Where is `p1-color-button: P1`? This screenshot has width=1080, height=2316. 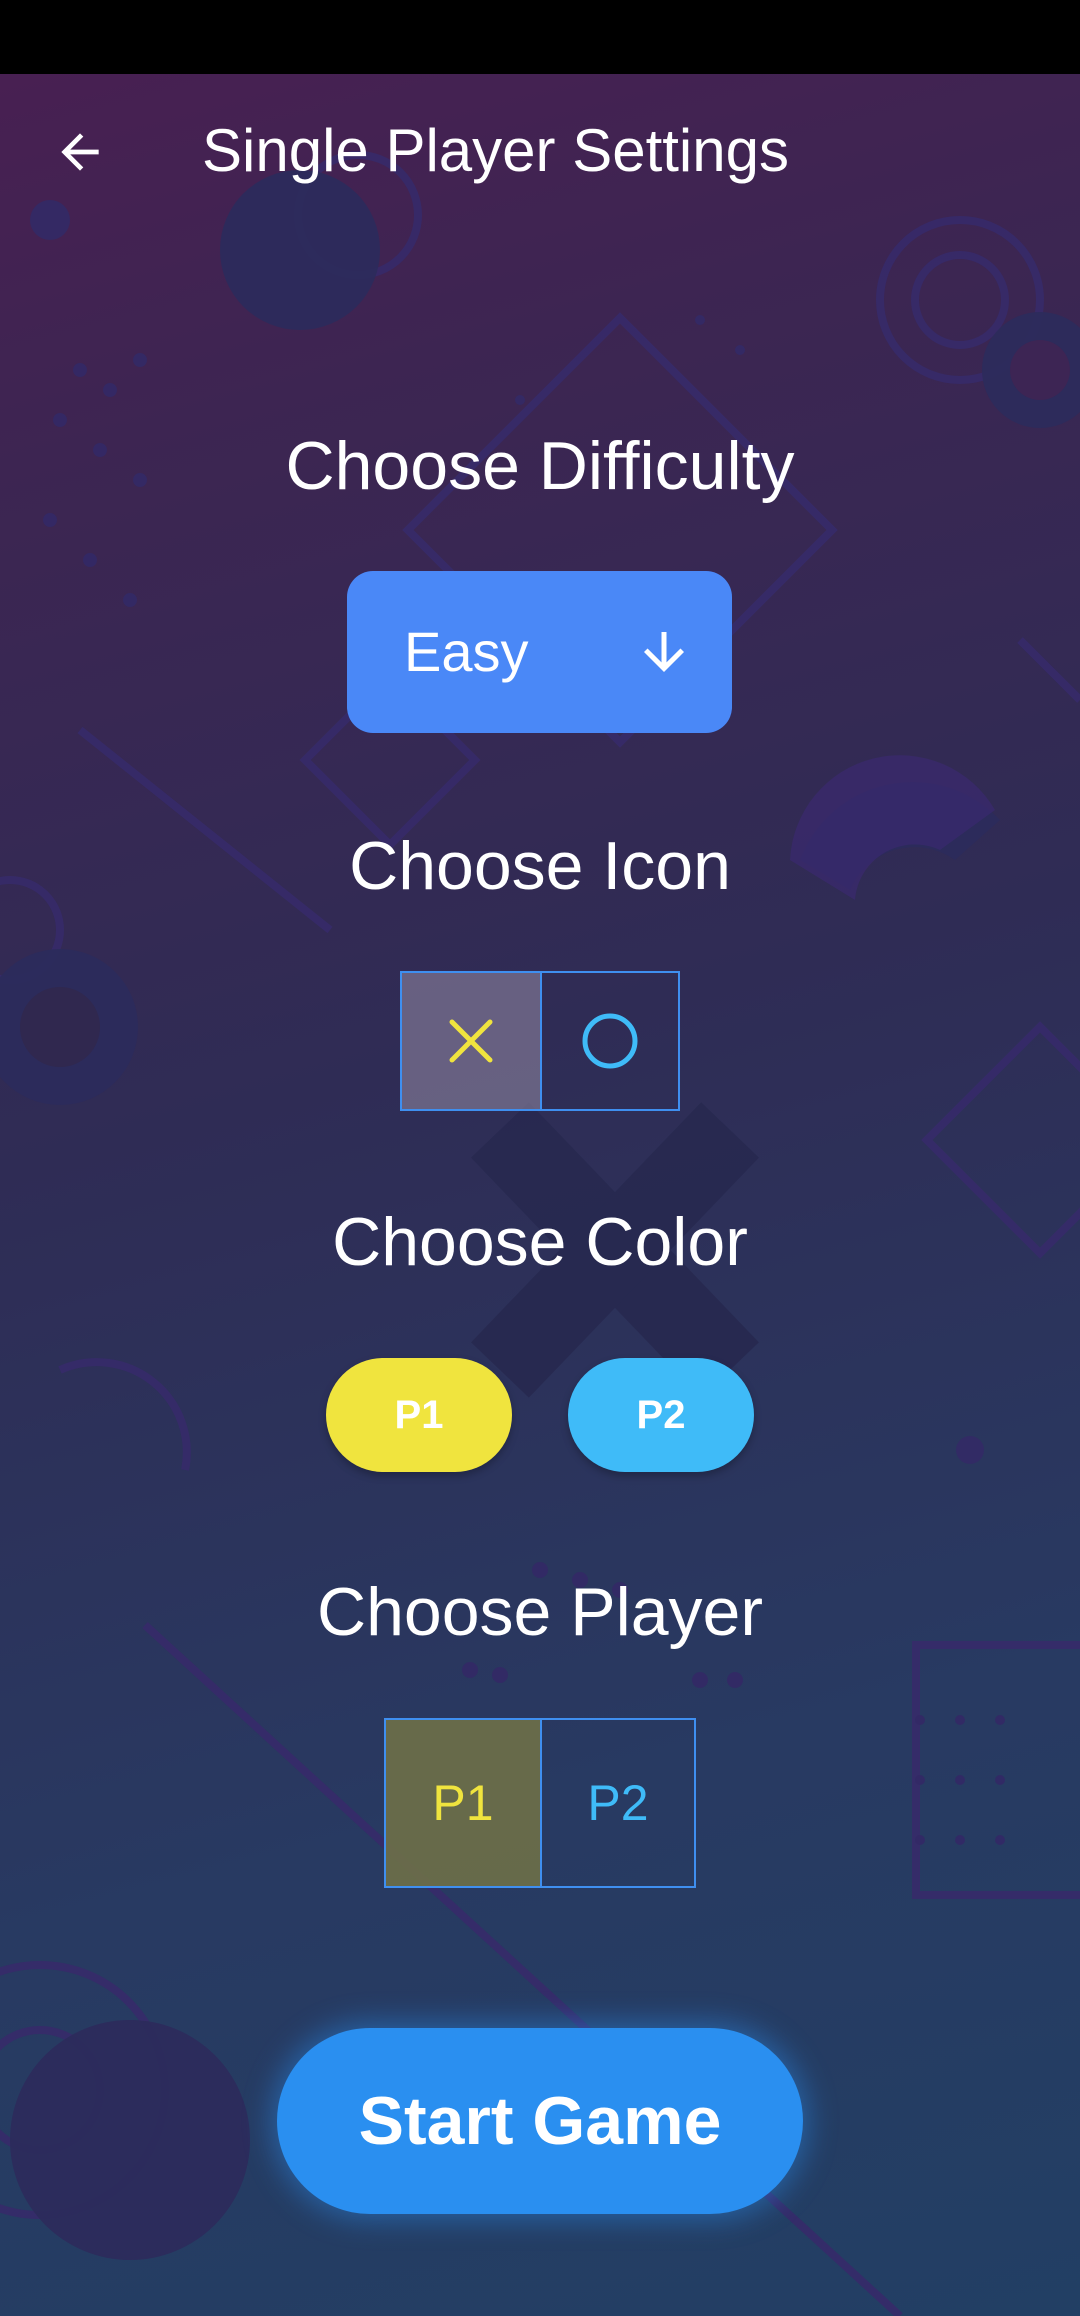
p1-color-button: P1 is located at coordinates (419, 1415).